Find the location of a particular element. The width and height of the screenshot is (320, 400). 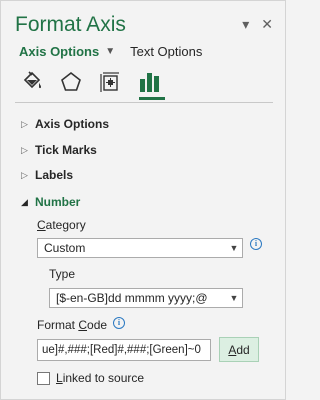

section-label: Tick Marks is located at coordinates (66, 150).